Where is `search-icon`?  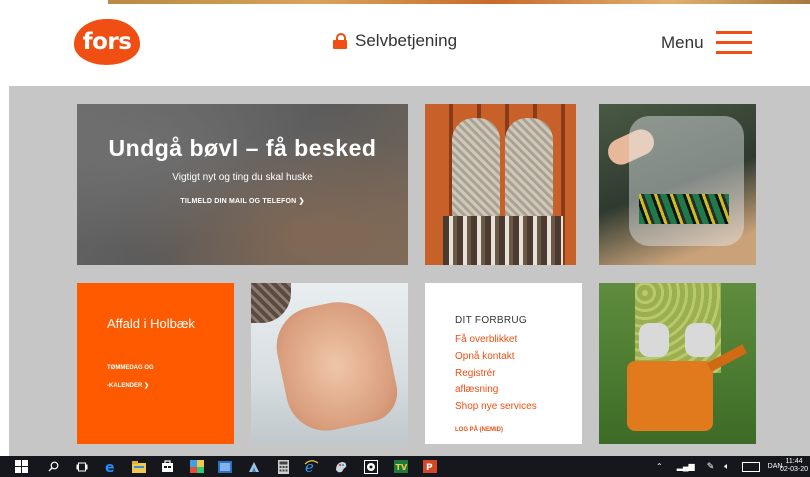 search-icon is located at coordinates (53, 466).